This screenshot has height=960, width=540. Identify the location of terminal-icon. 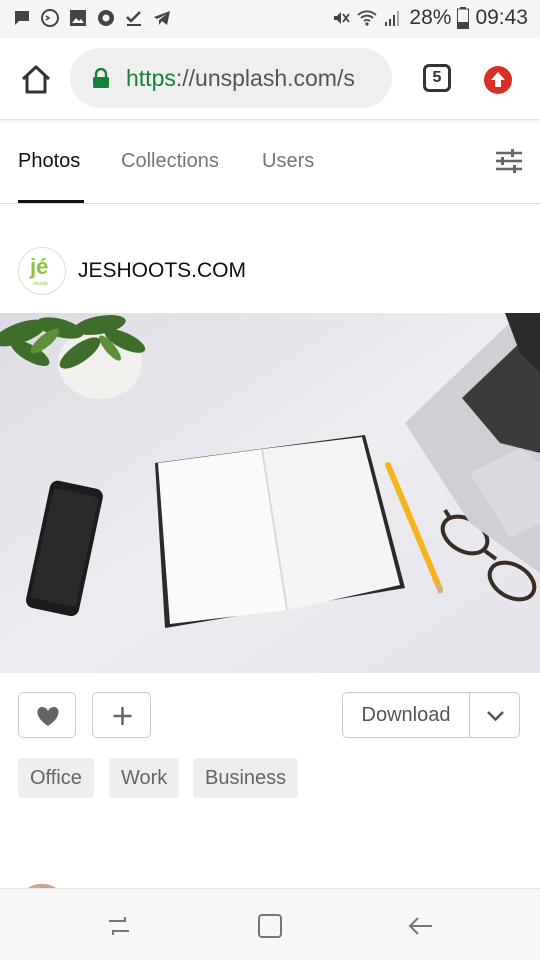
(50, 18).